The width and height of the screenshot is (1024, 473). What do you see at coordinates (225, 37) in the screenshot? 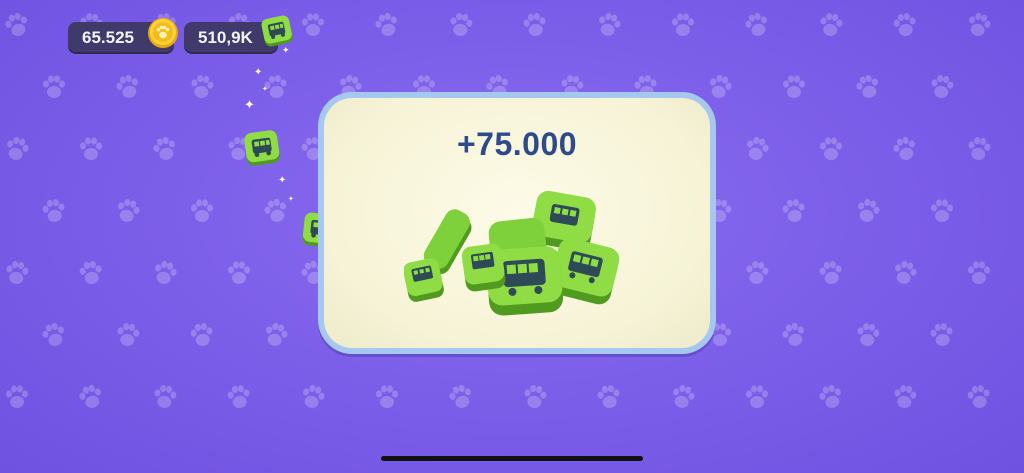
I see `token-count: 510,9K` at bounding box center [225, 37].